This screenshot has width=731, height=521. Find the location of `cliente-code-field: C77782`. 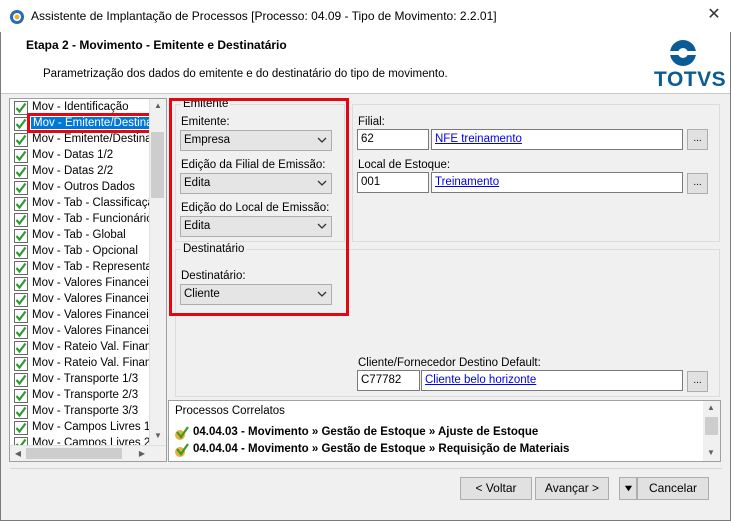

cliente-code-field: C77782 is located at coordinates (388, 380).